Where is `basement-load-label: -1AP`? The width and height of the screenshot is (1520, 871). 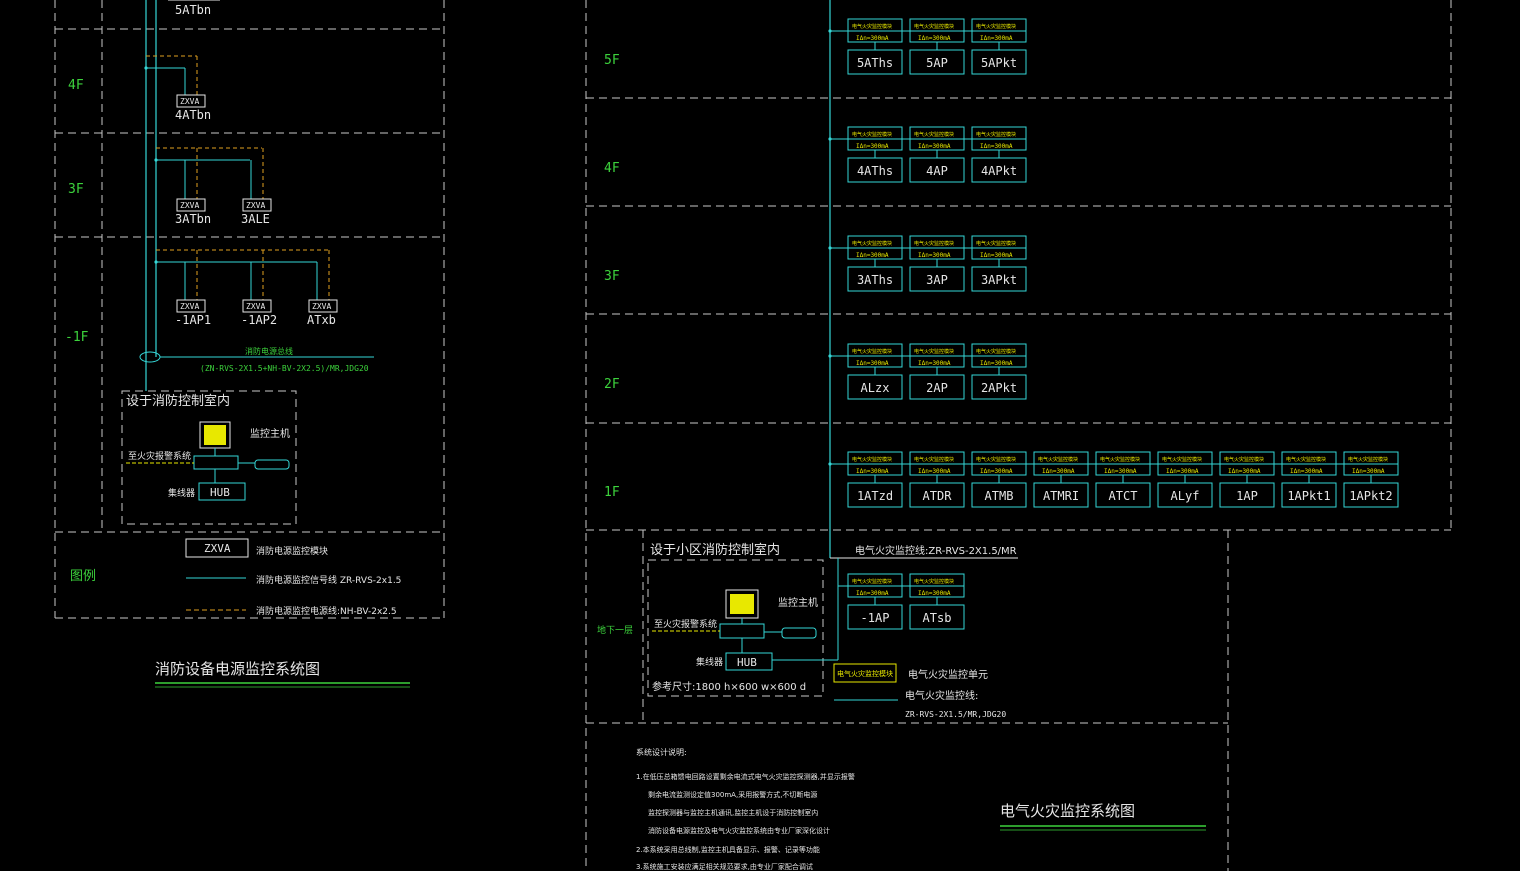 basement-load-label: -1AP is located at coordinates (875, 618).